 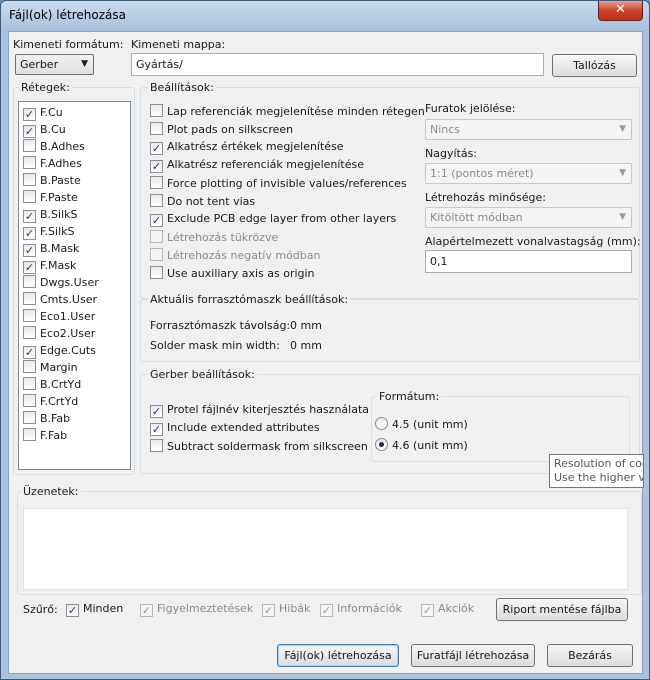 What do you see at coordinates (235, 429) in the screenshot?
I see `gerber-option: ✓ Include extended attributes` at bounding box center [235, 429].